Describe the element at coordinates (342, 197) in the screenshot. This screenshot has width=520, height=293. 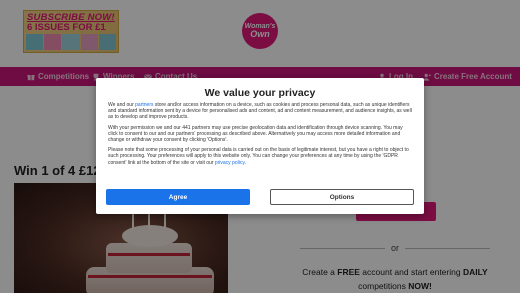
I see `options-button: Options` at that location.